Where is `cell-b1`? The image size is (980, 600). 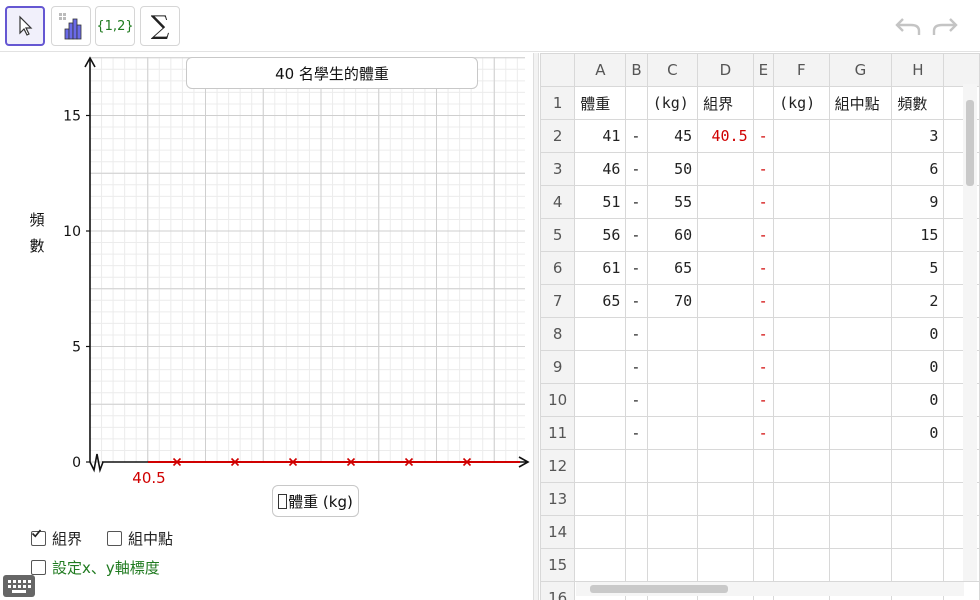 cell-b1 is located at coordinates (636, 103).